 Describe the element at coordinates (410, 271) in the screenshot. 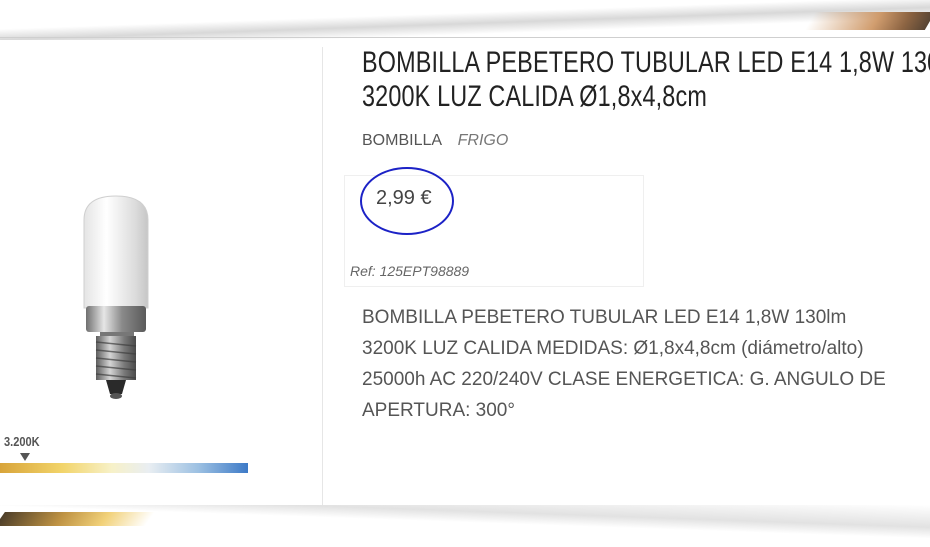

I see `product-reference: Ref: 125EPT98889` at that location.